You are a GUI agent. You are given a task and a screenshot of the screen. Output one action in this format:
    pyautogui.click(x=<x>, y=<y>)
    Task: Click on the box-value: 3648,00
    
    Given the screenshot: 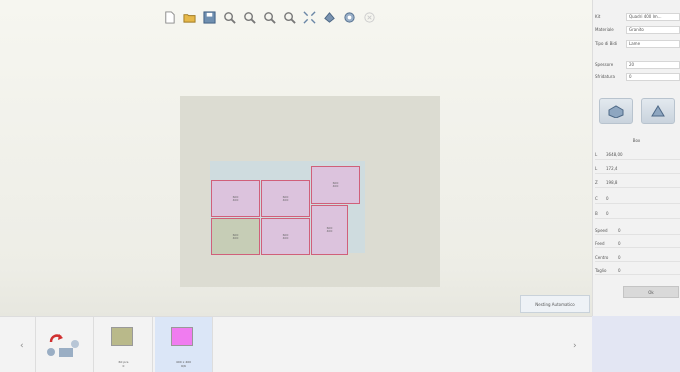 What is the action you would take?
    pyautogui.click(x=642, y=154)
    